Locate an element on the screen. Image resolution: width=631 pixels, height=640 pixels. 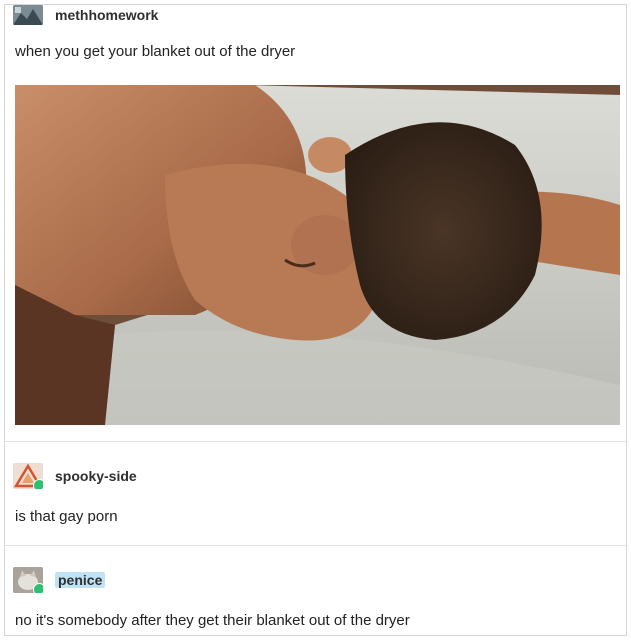
reblog-username: spooky-side is located at coordinates (96, 476).